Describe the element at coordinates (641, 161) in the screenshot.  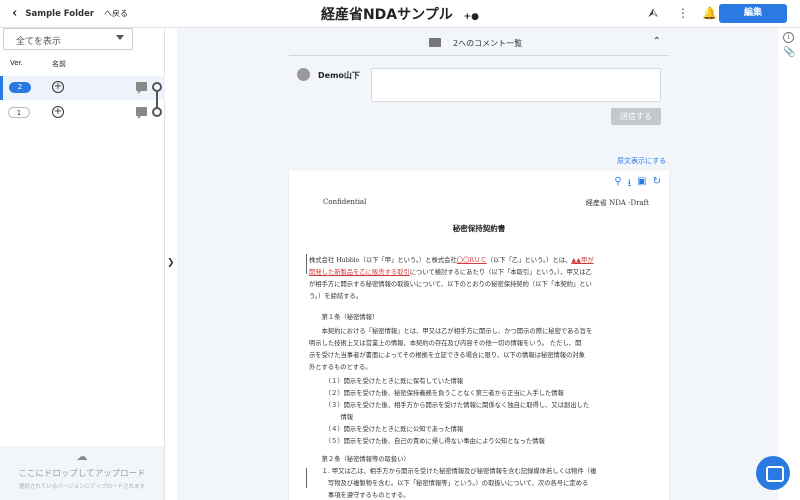
I see `show-original-link: 原文表示にする` at that location.